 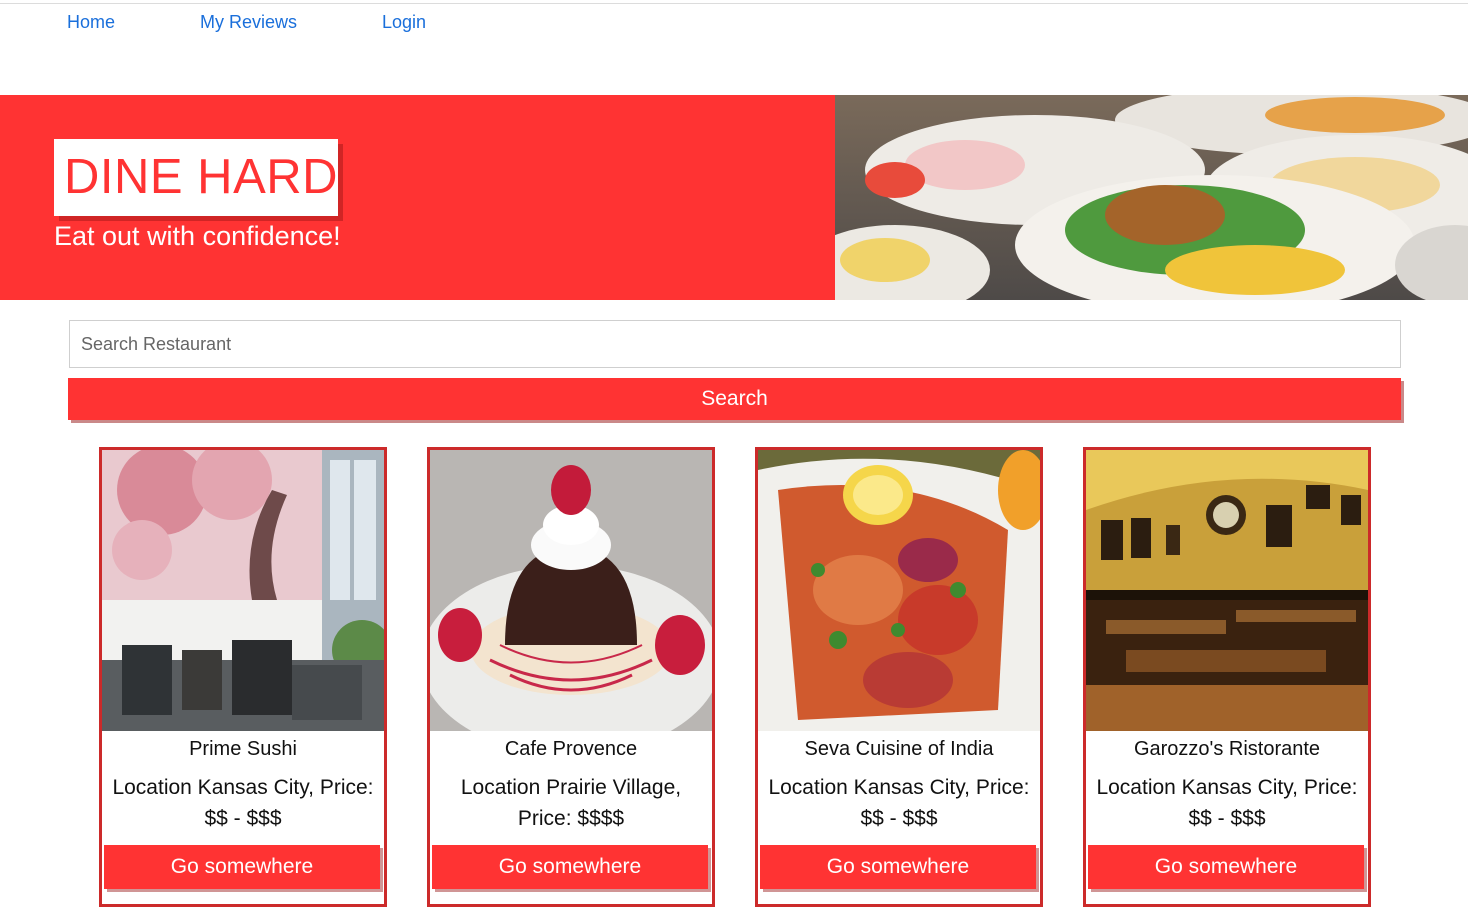 I want to click on restaurant-name: Prime Sushi, so click(x=243, y=749).